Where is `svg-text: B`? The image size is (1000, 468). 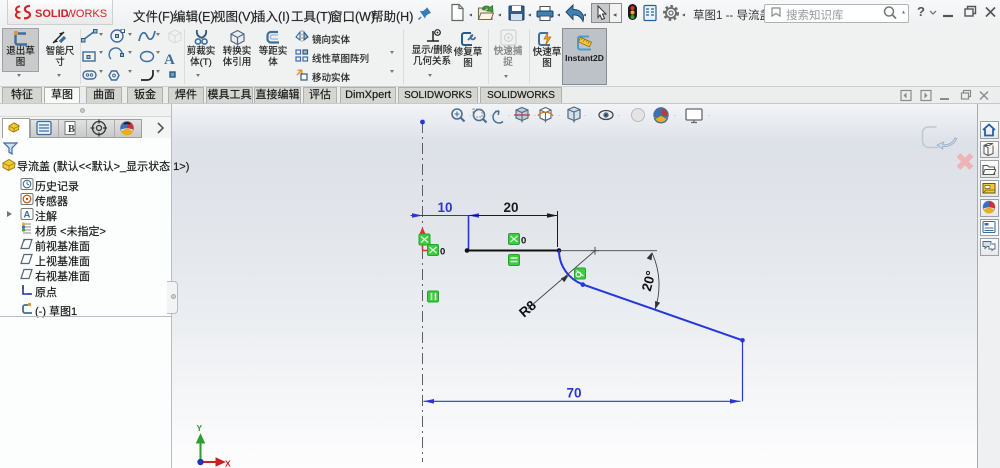 svg-text: B is located at coordinates (71, 129).